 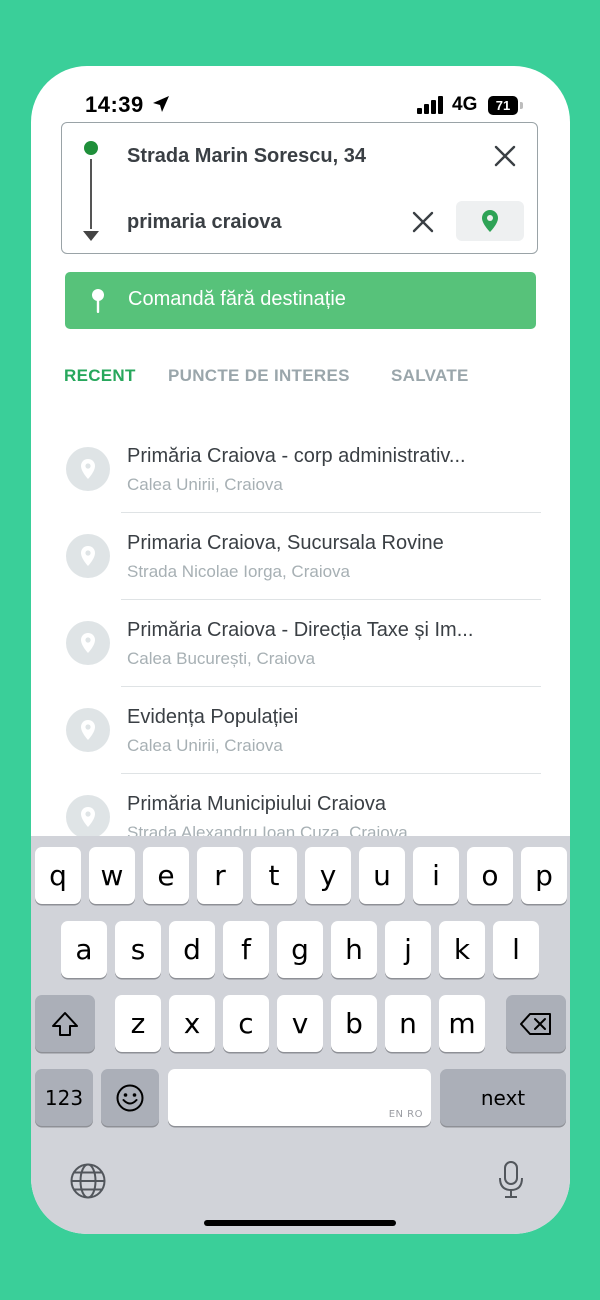 I want to click on place-title: Primaria Craiova, Sucursala Rovine, so click(x=285, y=543).